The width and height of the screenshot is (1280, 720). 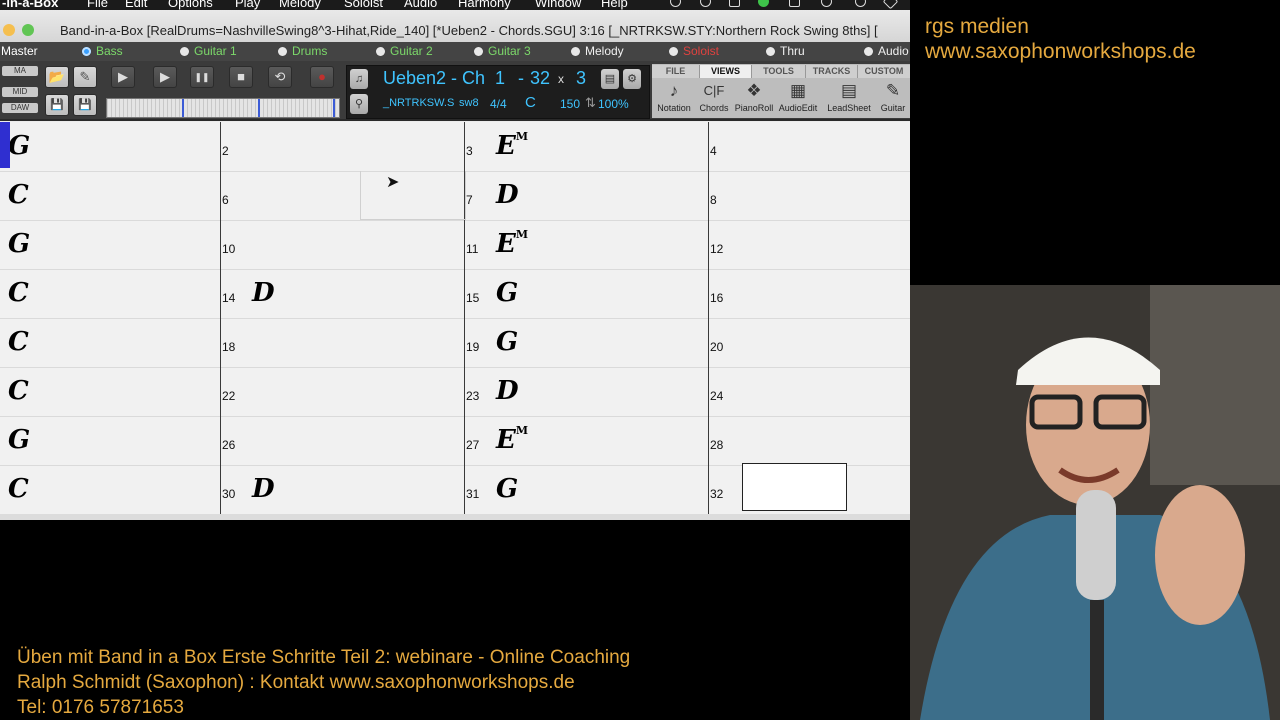 What do you see at coordinates (590, 103) in the screenshot?
I see `tempo-stepper-icon: ⇅` at bounding box center [590, 103].